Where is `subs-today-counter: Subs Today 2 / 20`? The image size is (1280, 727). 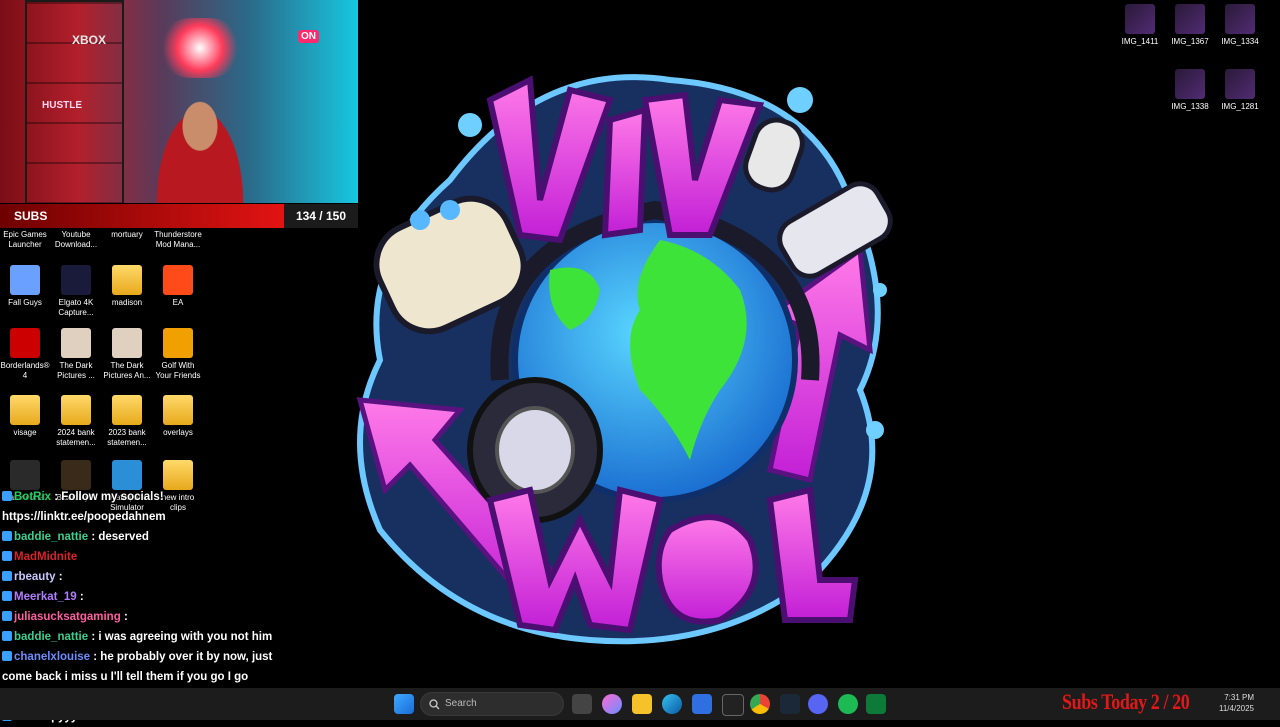 subs-today-counter: Subs Today 2 / 20 is located at coordinates (1126, 701).